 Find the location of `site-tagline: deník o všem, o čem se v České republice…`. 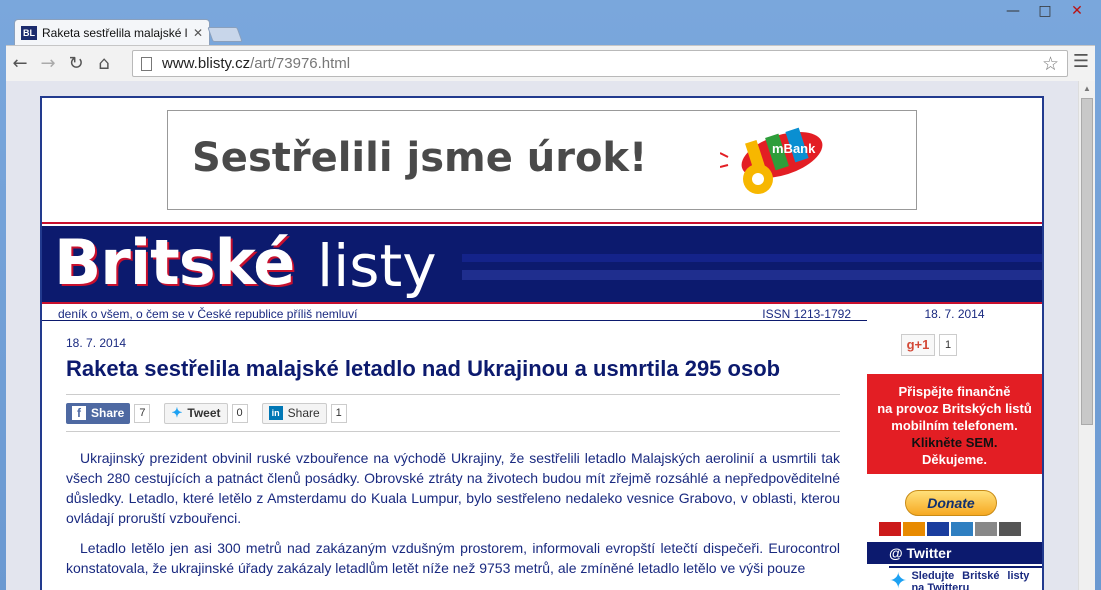

site-tagline: deník o všem, o čem se v České republice… is located at coordinates (208, 314).